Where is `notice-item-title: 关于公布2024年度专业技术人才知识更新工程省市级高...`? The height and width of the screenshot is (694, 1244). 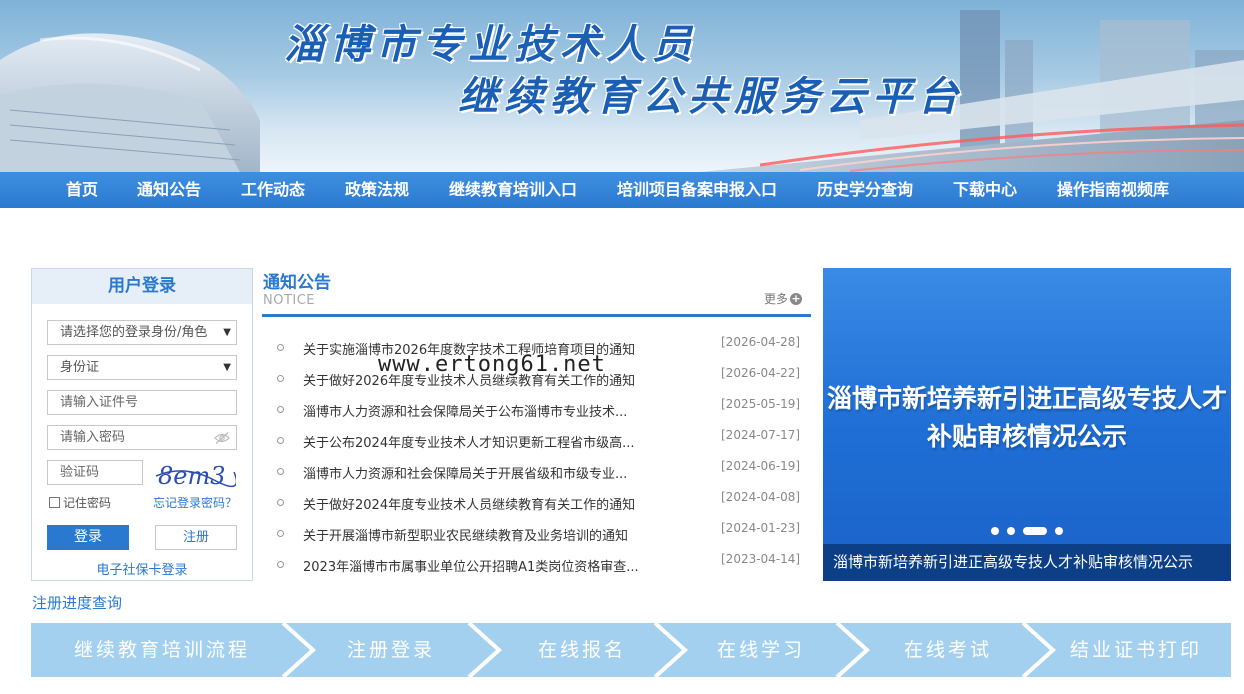
notice-item-title: 关于公布2024年度专业技术人才知识更新工程省市级高... is located at coordinates (483, 441).